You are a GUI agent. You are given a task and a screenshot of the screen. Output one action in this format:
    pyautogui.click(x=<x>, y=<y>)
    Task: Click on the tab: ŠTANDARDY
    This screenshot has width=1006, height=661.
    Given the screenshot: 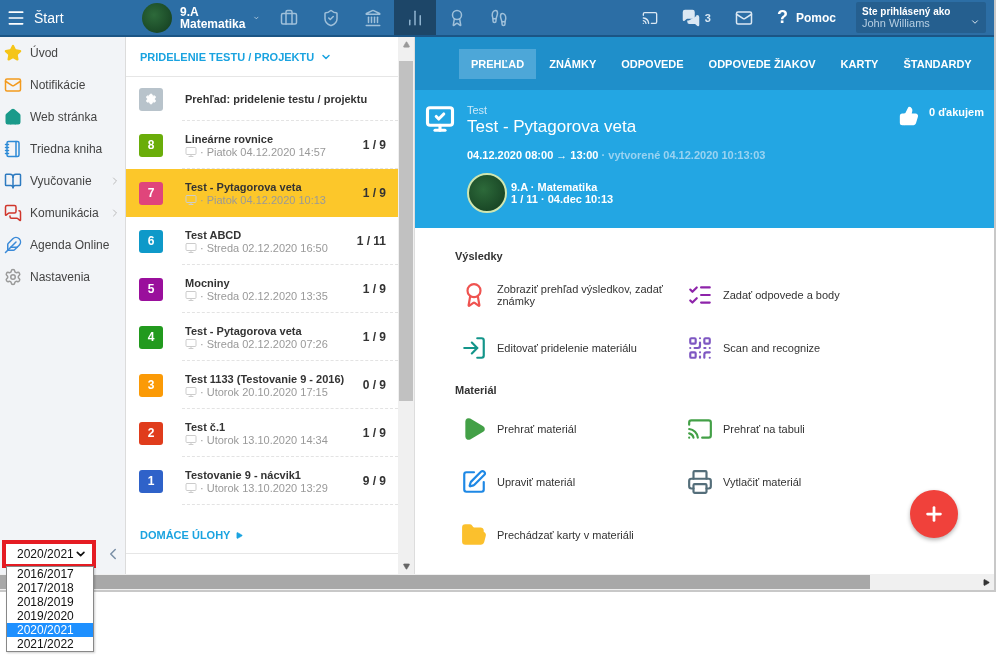 What is the action you would take?
    pyautogui.click(x=937, y=63)
    